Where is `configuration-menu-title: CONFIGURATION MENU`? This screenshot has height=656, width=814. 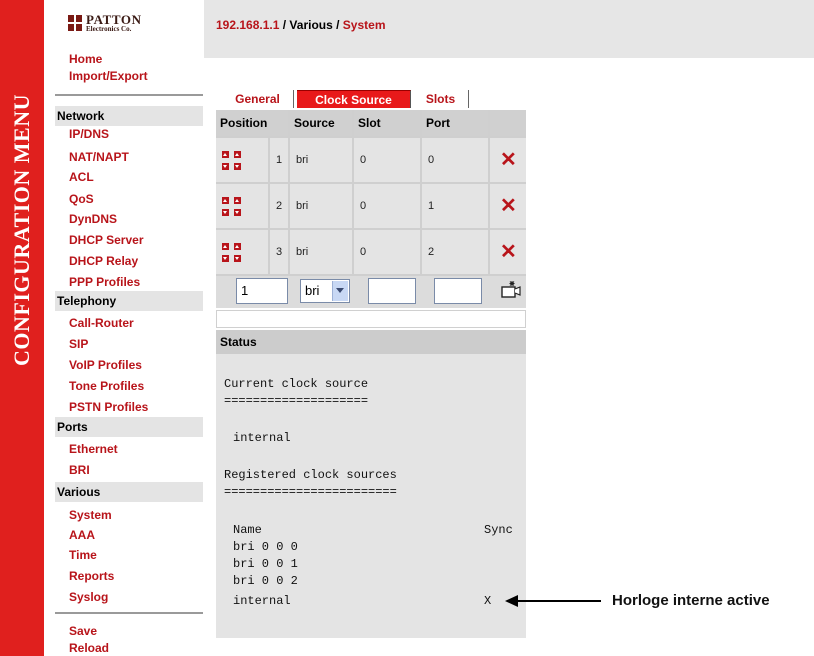
configuration-menu-title: CONFIGURATION MENU is located at coordinates (21, 230).